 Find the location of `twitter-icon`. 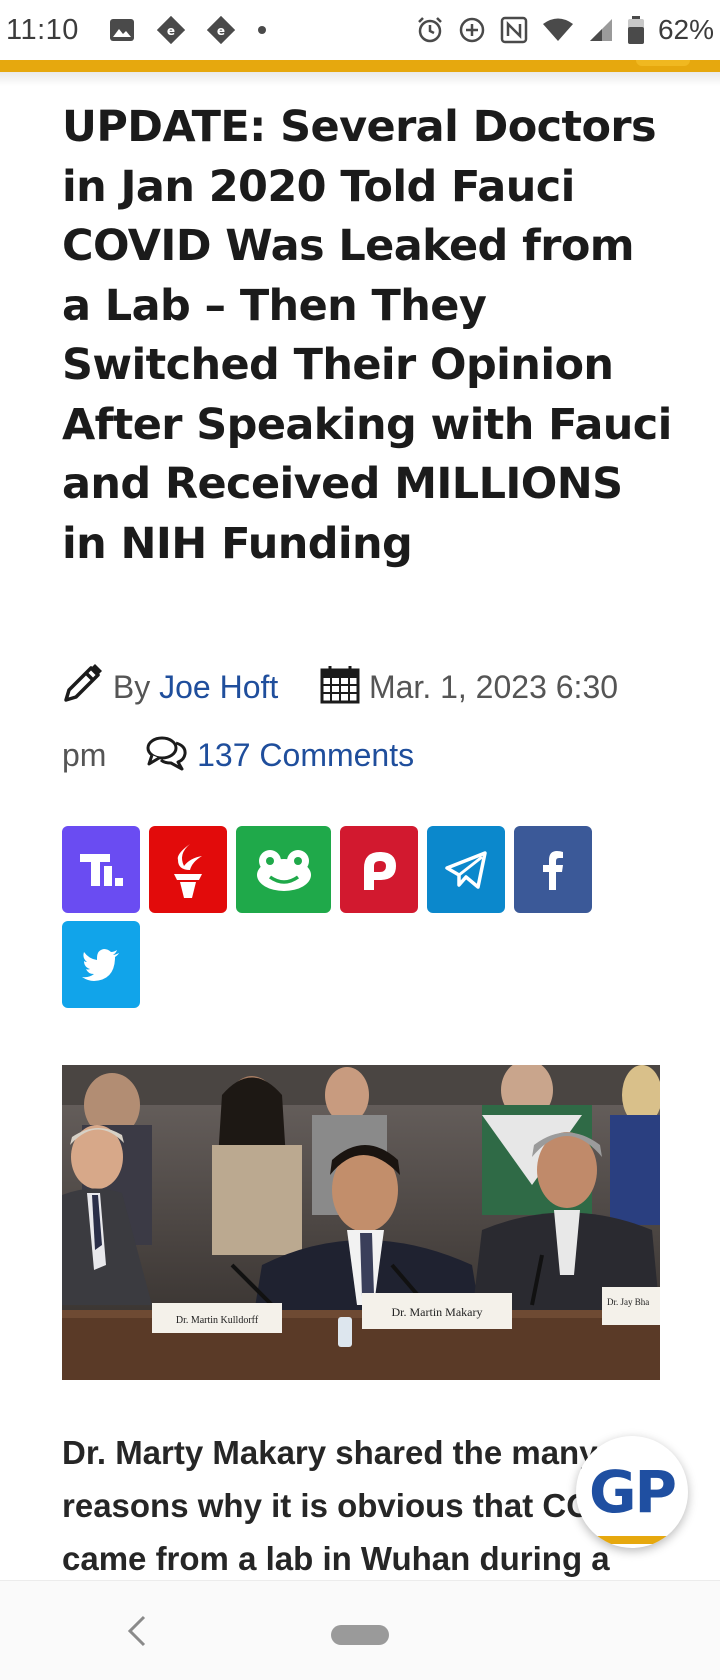

twitter-icon is located at coordinates (100, 964).